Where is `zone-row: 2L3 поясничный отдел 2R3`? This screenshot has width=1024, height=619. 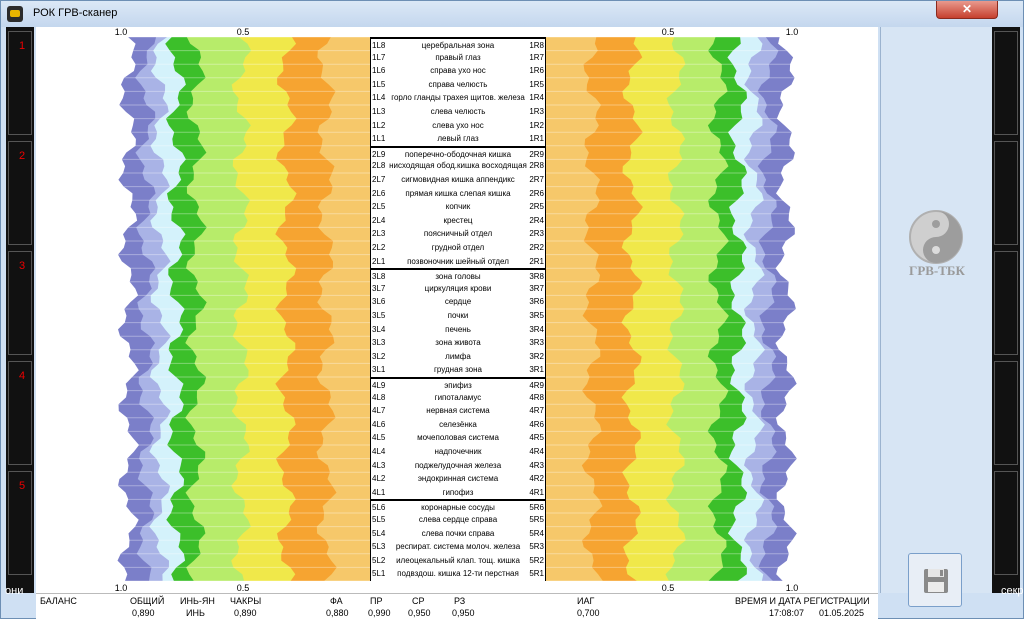
zone-row: 2L3 поясничный отдел 2R3 is located at coordinates (458, 234).